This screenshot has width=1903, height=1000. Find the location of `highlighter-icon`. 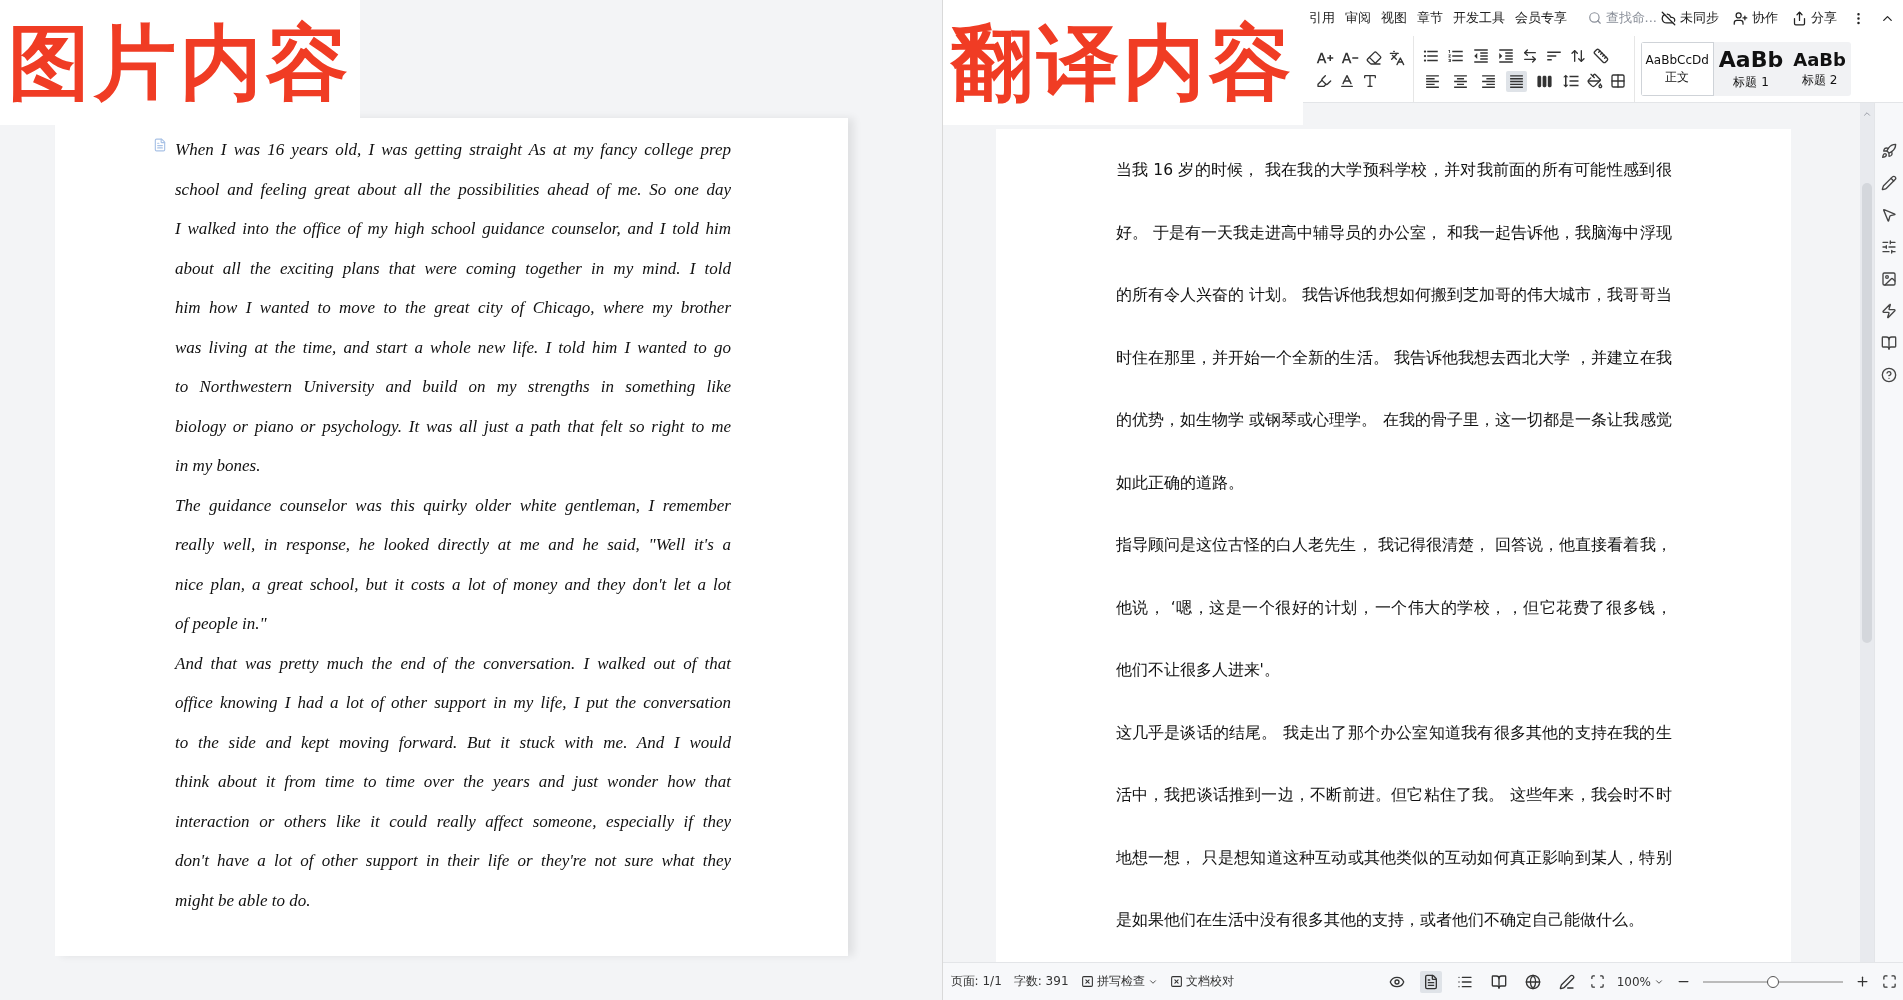

highlighter-icon is located at coordinates (1323, 81).